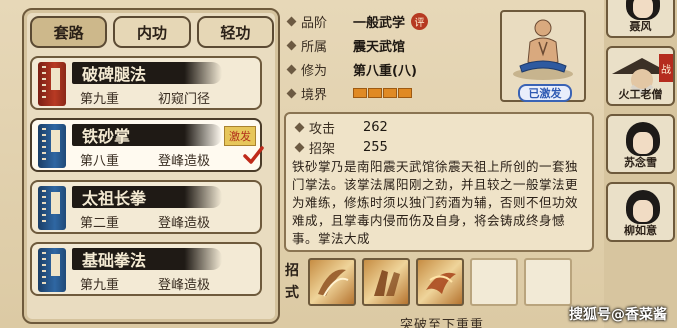 The width and height of the screenshot is (677, 328). What do you see at coordinates (640, 76) in the screenshot?
I see `character-card-huogong: 战 火工老僧` at bounding box center [640, 76].